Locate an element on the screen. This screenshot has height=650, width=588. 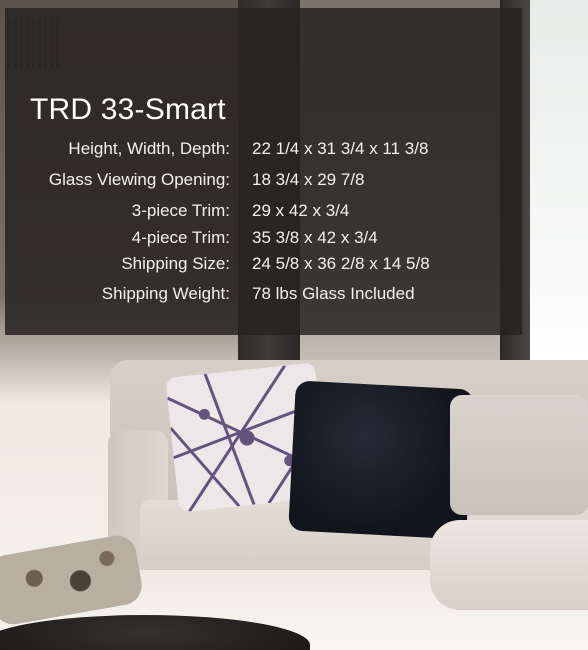
spec-value: 22 1/4 x 31 3/4 x 11 3/8 is located at coordinates (340, 148).